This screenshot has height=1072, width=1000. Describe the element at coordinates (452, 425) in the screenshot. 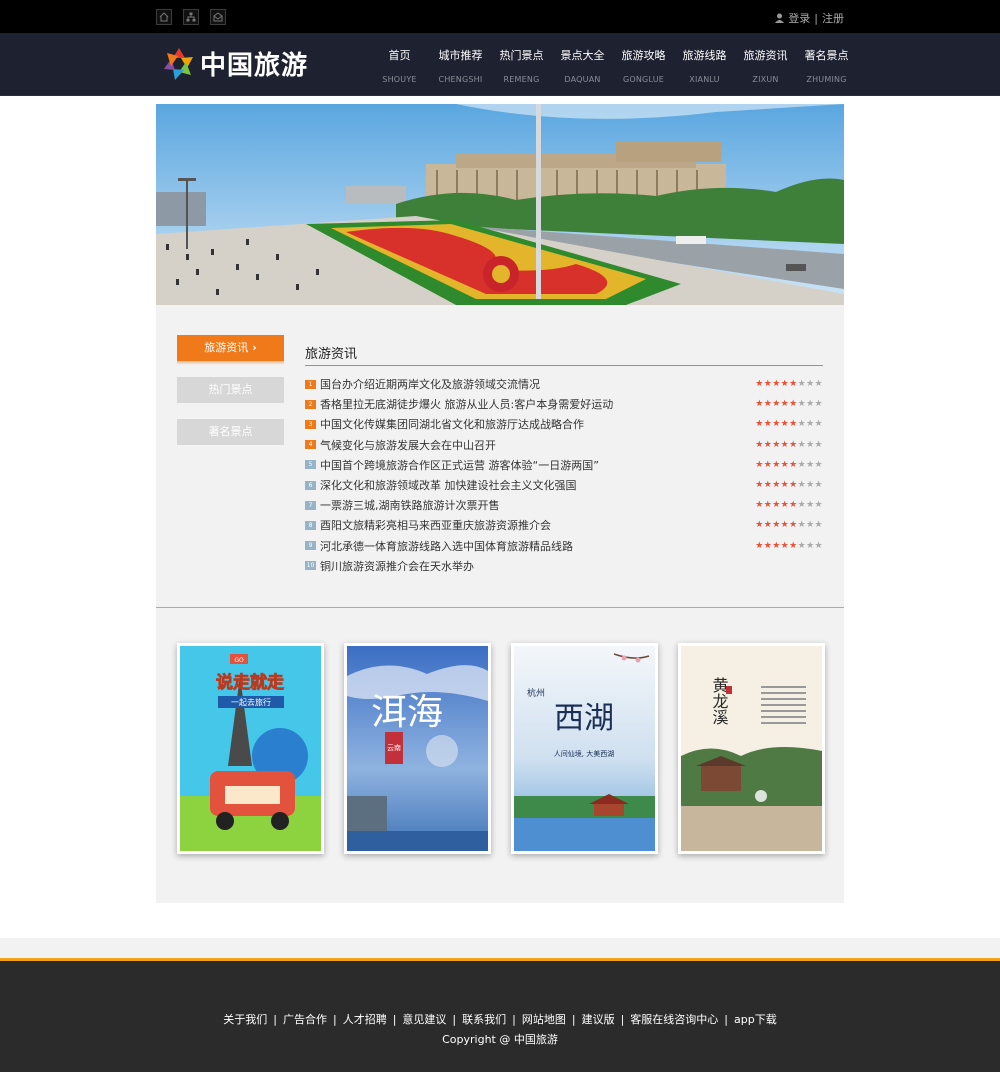

I see `news-title: 中国文化传媒集团同湖北省文化和旅游厅达成战略合作` at that location.